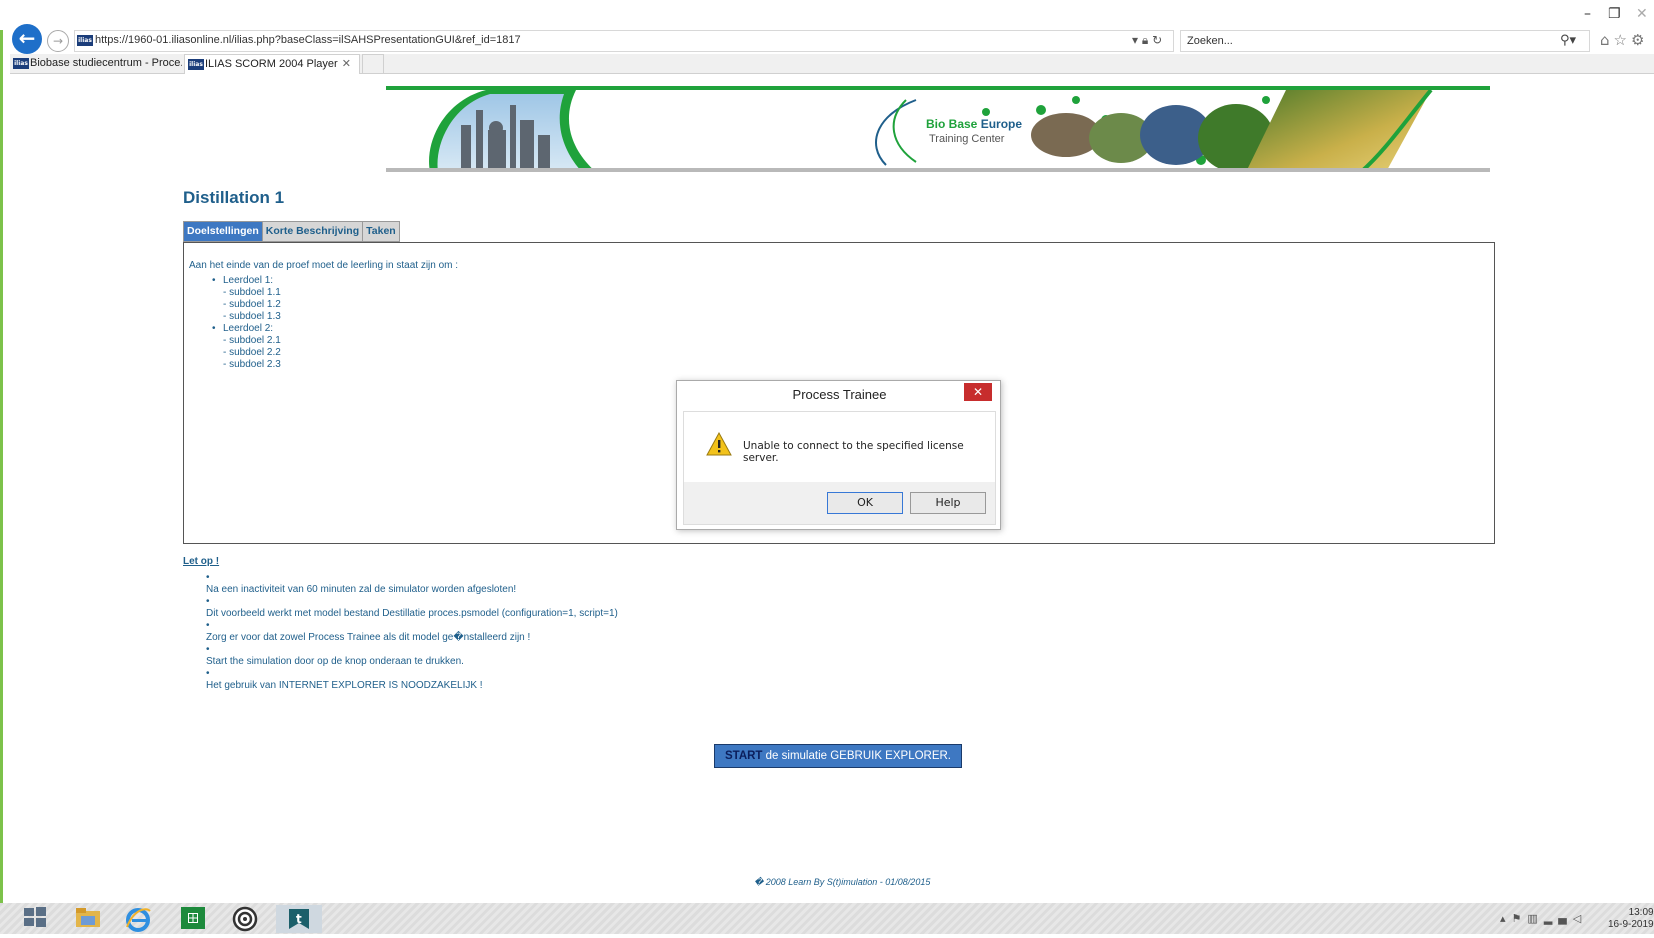  What do you see at coordinates (252, 292) in the screenshot?
I see `subgoal-item: - subdoel 1.1` at bounding box center [252, 292].